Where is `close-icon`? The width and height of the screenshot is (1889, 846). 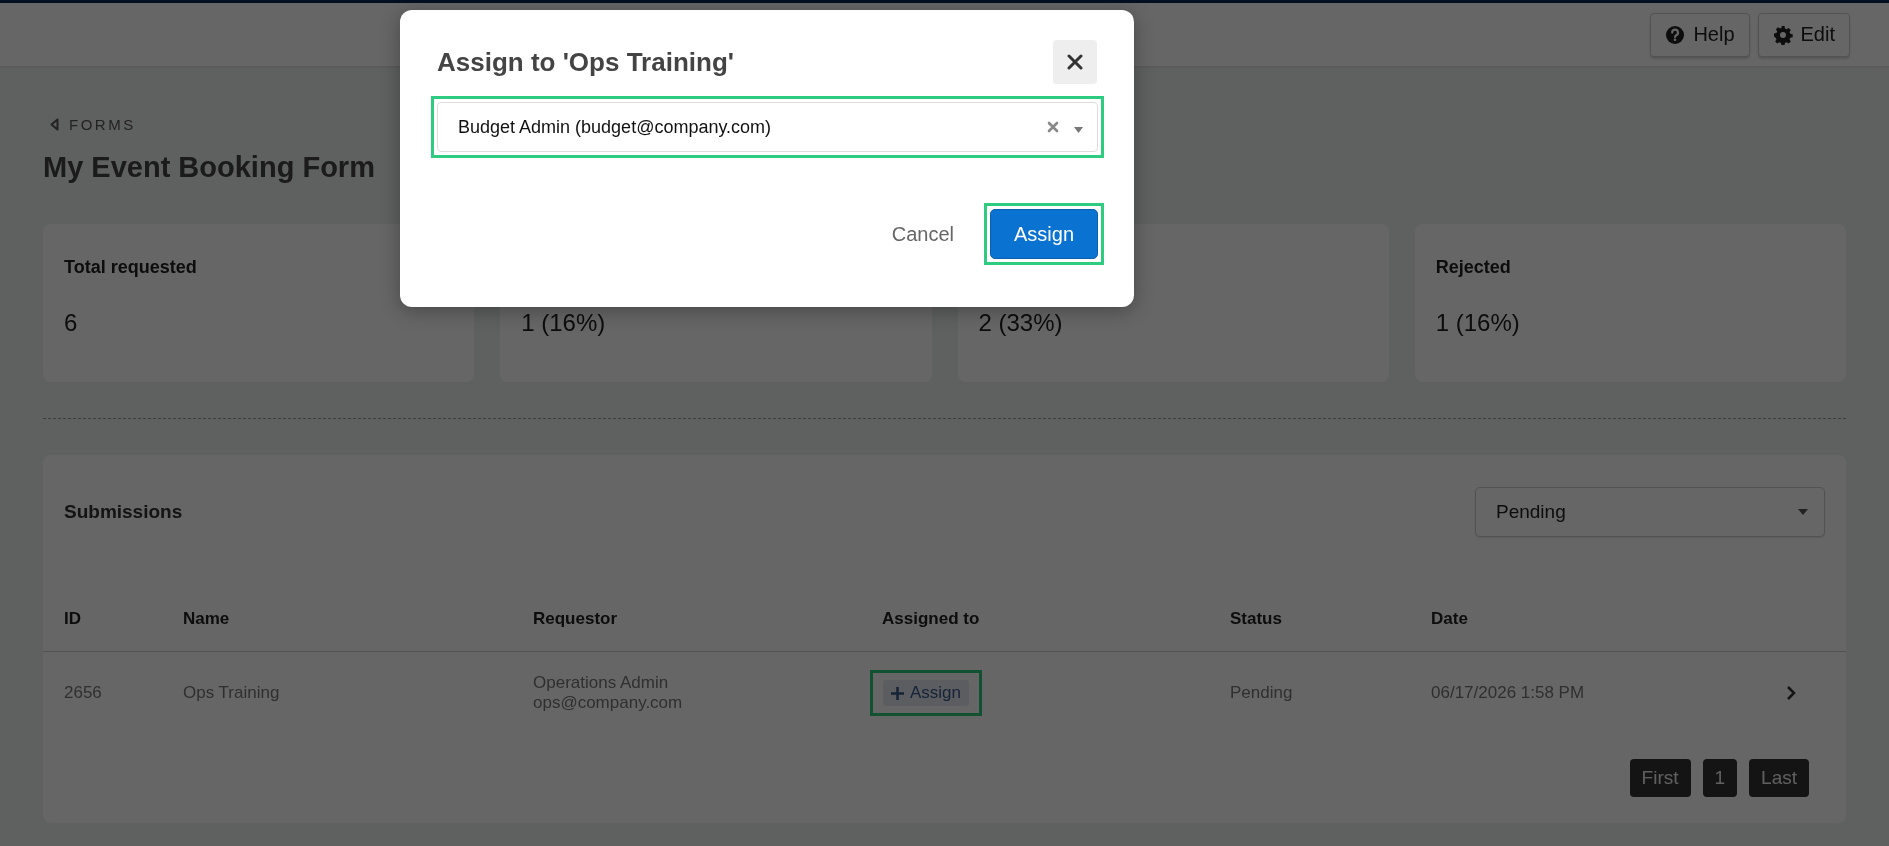 close-icon is located at coordinates (1075, 62).